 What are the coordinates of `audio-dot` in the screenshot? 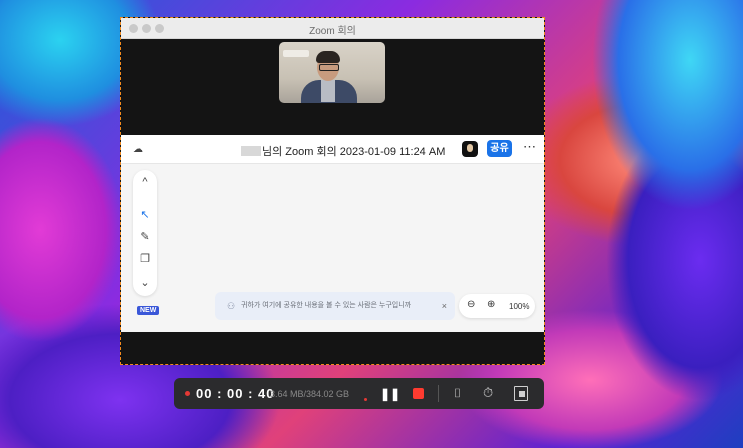 It's located at (365, 399).